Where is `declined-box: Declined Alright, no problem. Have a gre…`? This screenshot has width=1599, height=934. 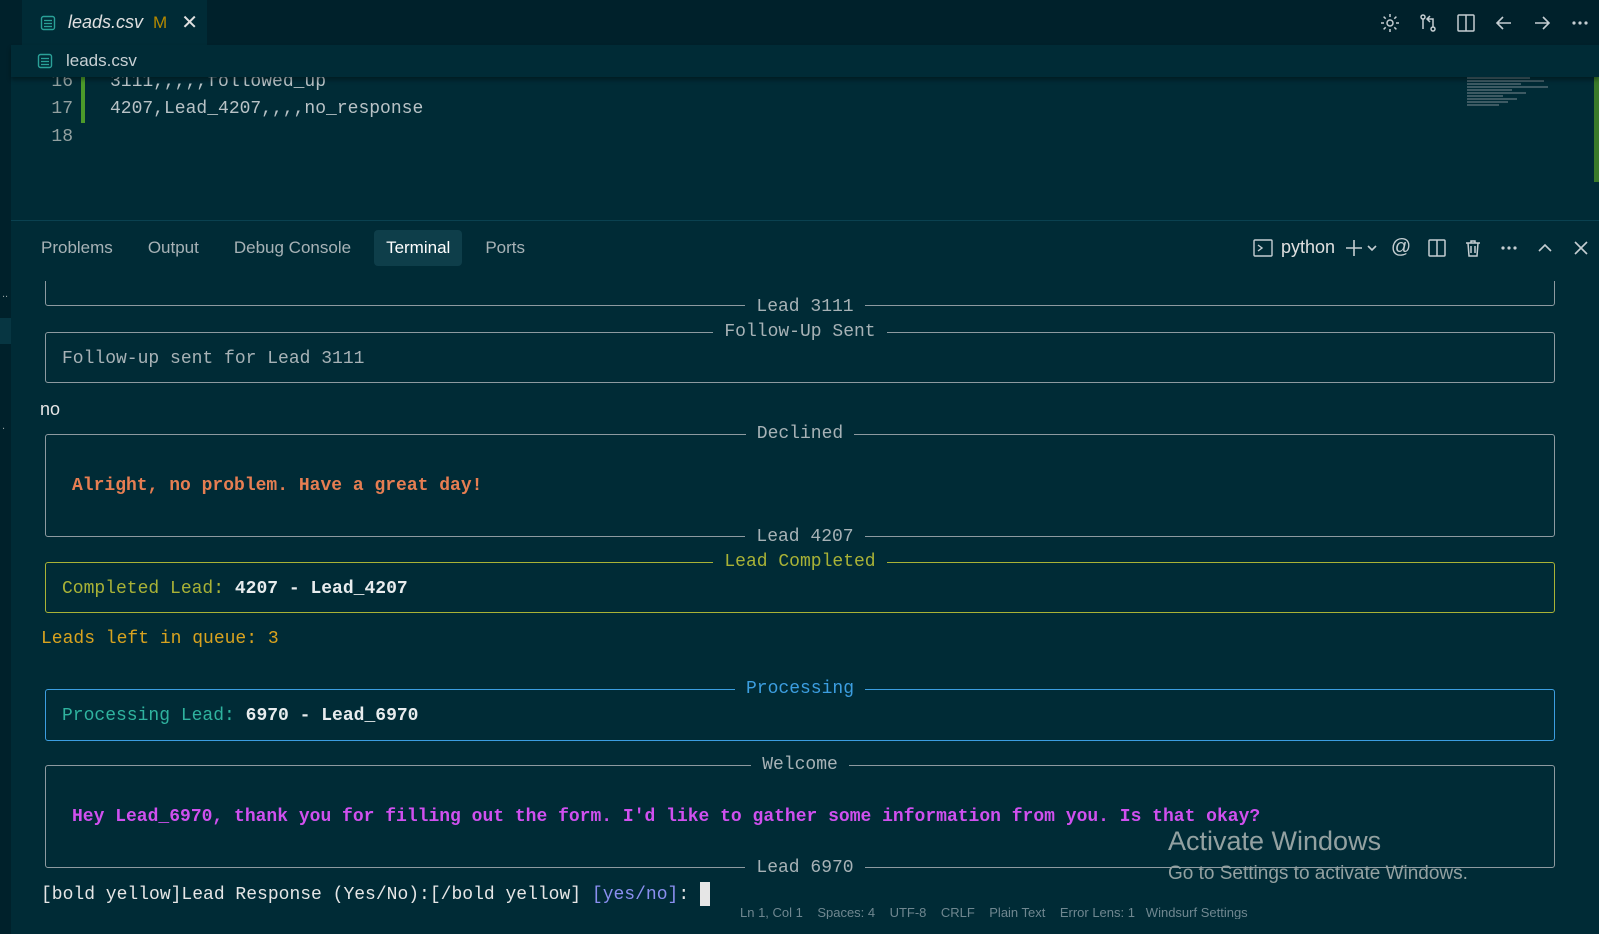 declined-box: Declined Alright, no problem. Have a gre… is located at coordinates (800, 480).